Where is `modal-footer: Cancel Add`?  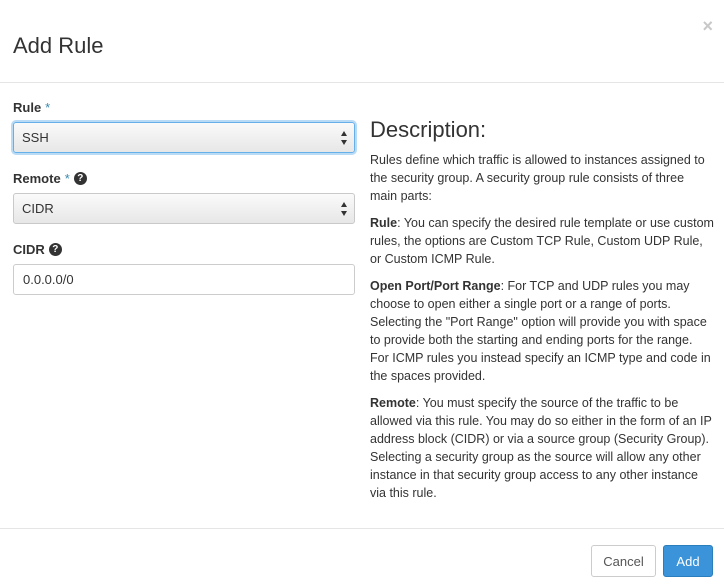
modal-footer: Cancel Add is located at coordinates (362, 558).